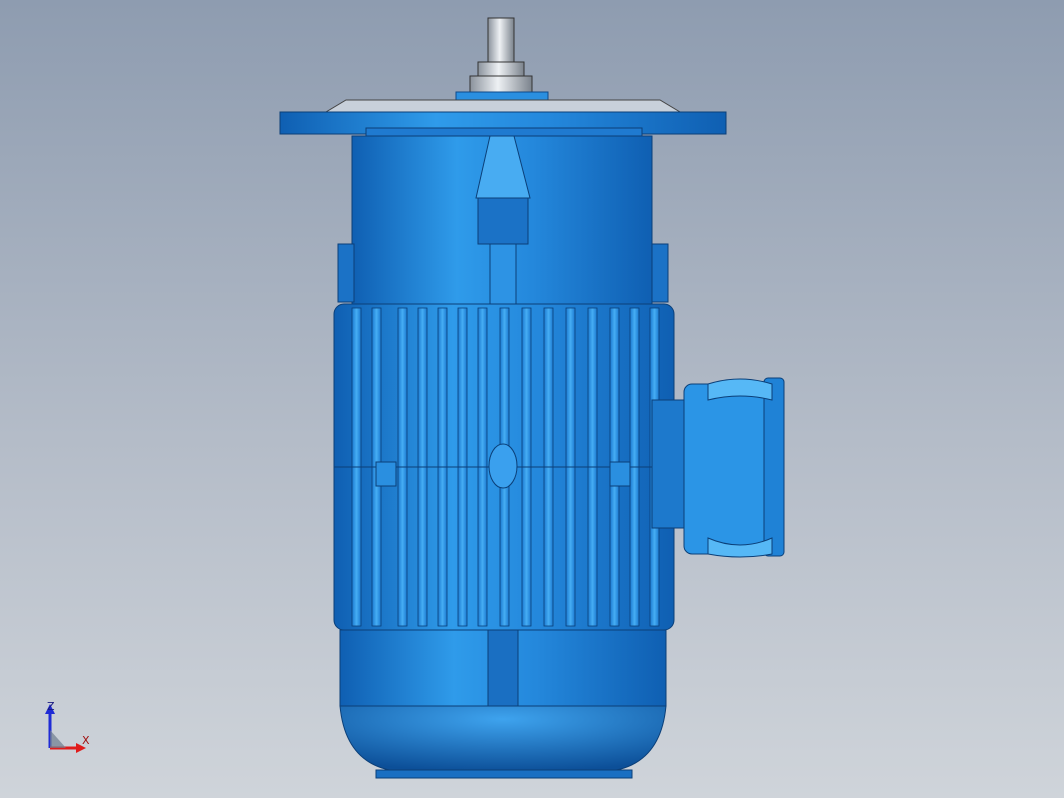 The width and height of the screenshot is (1064, 798). Describe the element at coordinates (86, 740) in the screenshot. I see `x-axis-label: X` at that location.